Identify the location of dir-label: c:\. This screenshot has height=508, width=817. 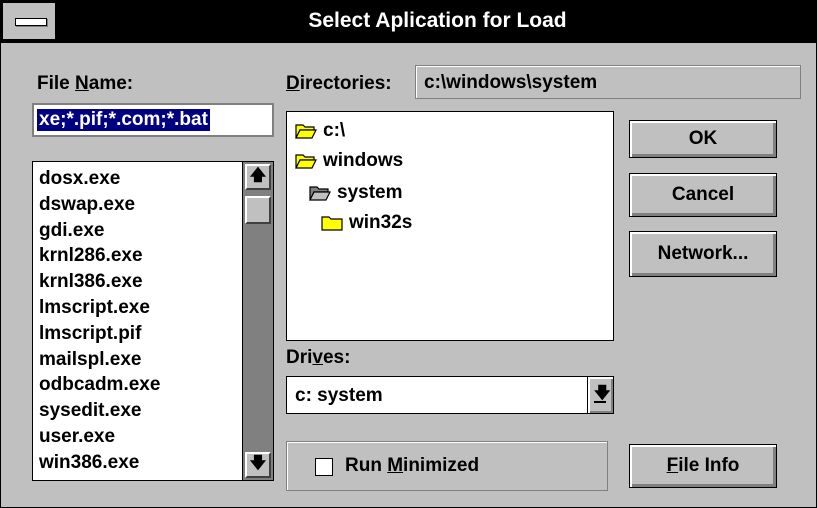
(334, 130).